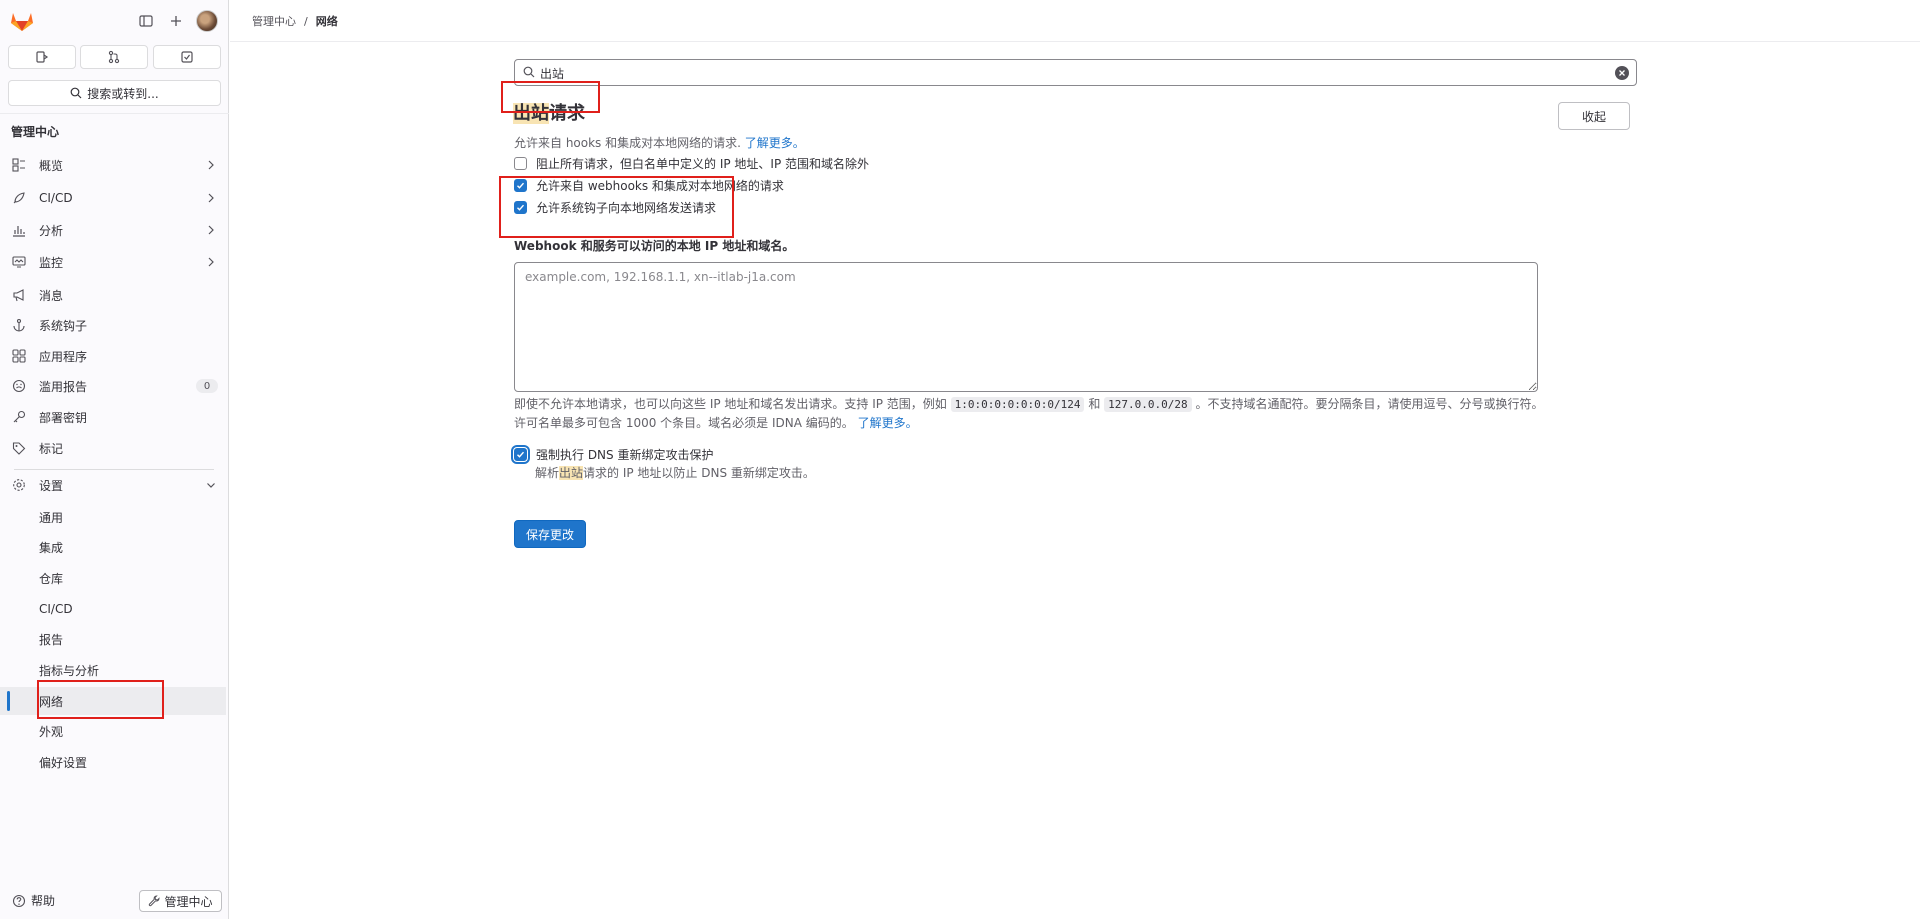 This screenshot has height=919, width=1920. Describe the element at coordinates (1594, 116) in the screenshot. I see `collapse-button: 收起` at that location.